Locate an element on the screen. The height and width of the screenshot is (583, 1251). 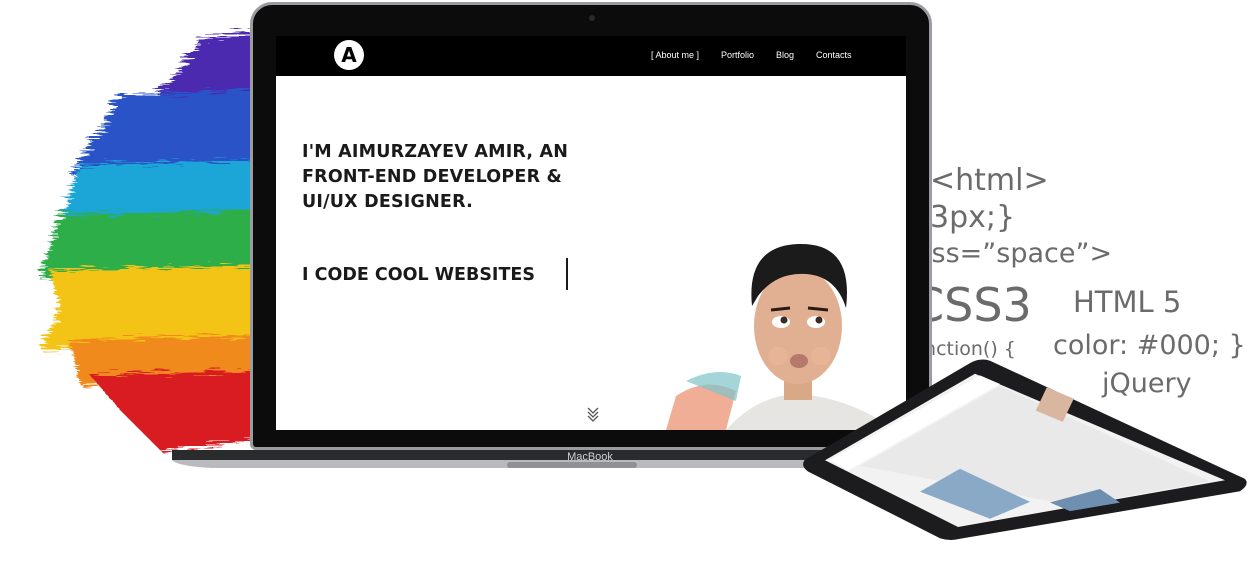
hero-tagline: I CODE COOL WEBSITES is located at coordinates (418, 275).